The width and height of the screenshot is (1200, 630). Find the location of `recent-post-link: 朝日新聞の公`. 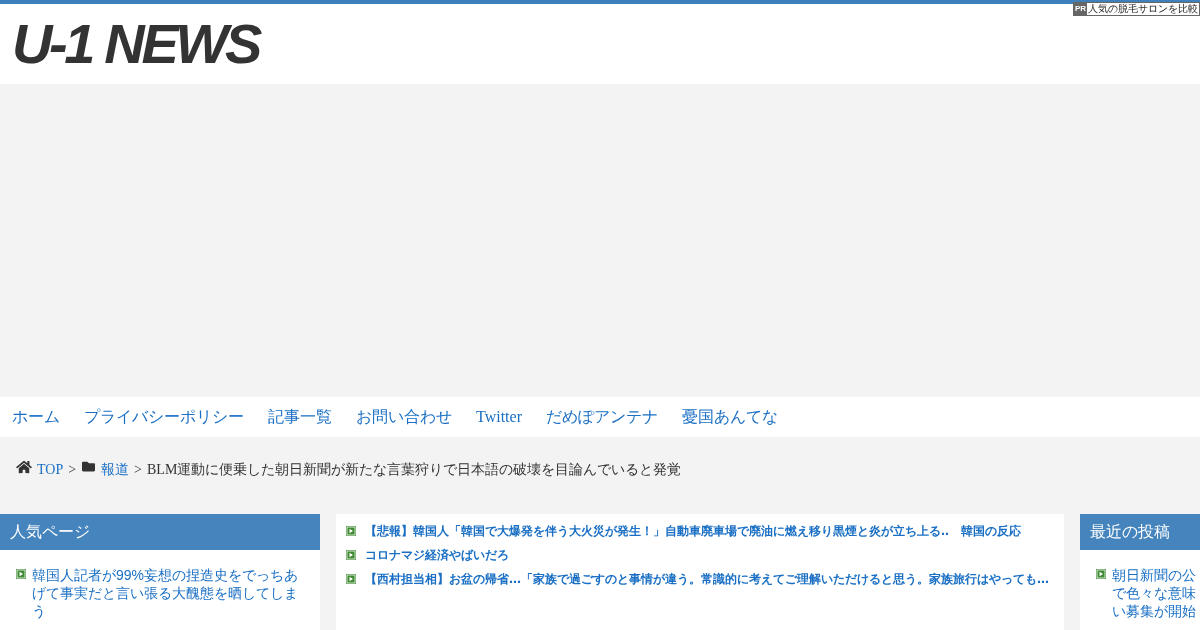

recent-post-link: 朝日新聞の公 is located at coordinates (1154, 575).